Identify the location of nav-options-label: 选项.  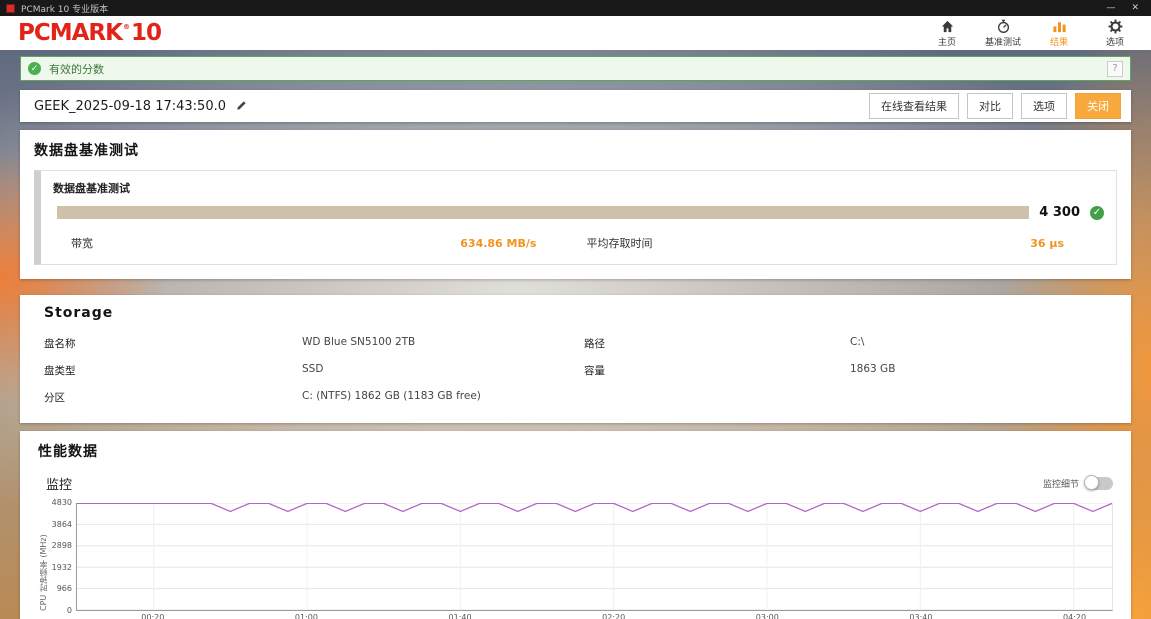
(1114, 42).